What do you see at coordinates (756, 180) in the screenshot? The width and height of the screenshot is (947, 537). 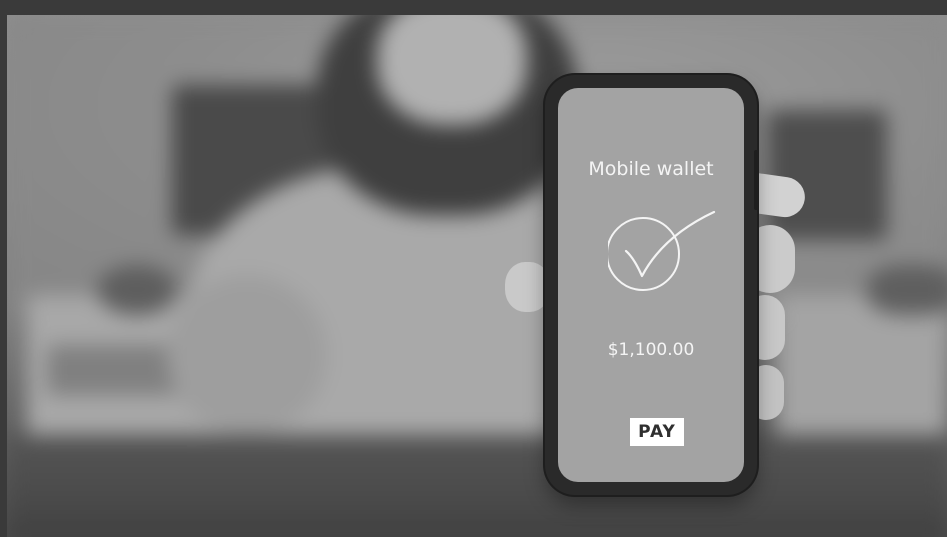 I see `phone-side-button` at bounding box center [756, 180].